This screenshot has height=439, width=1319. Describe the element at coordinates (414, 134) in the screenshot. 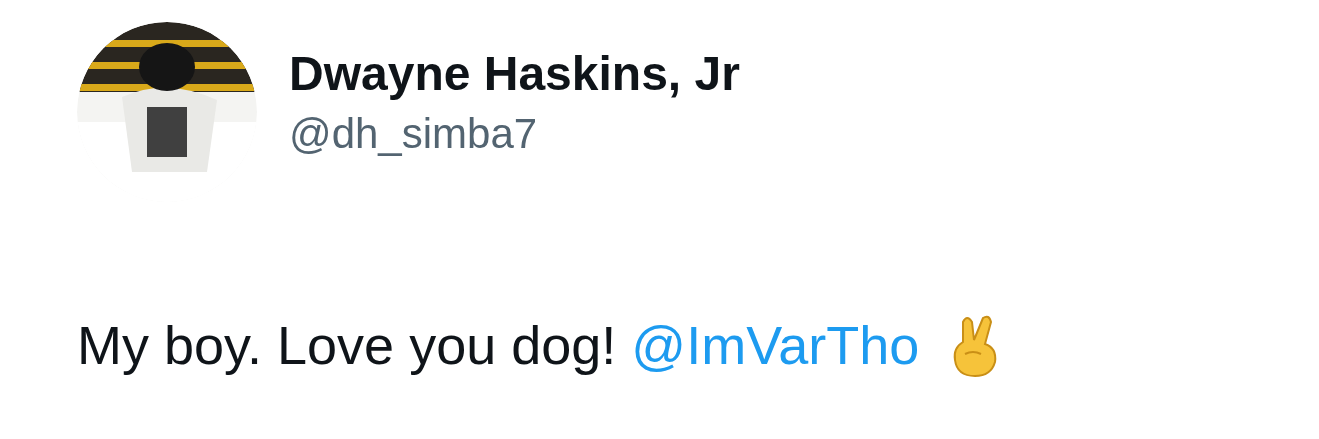

I see `author-handle: @dh_simba7` at that location.